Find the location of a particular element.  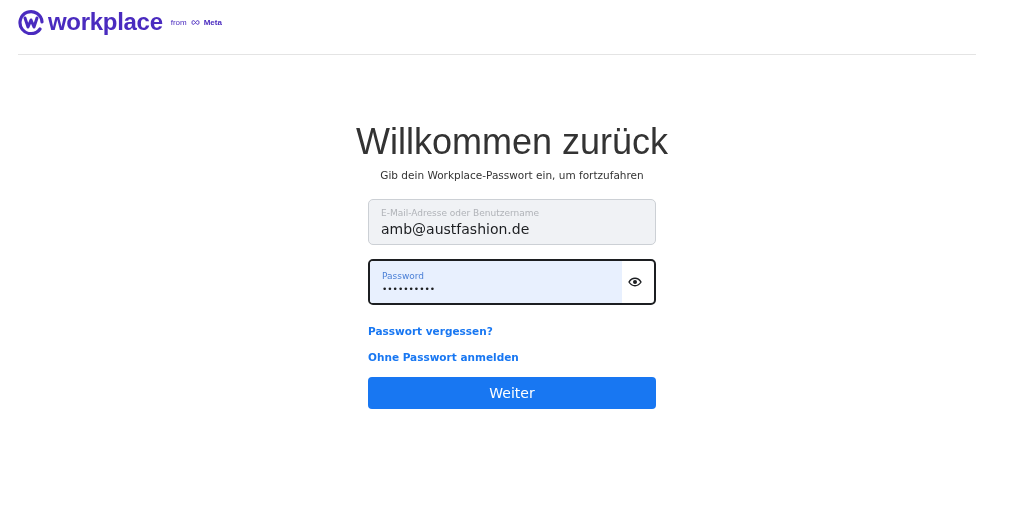

continue-button: Weiter is located at coordinates (512, 393).